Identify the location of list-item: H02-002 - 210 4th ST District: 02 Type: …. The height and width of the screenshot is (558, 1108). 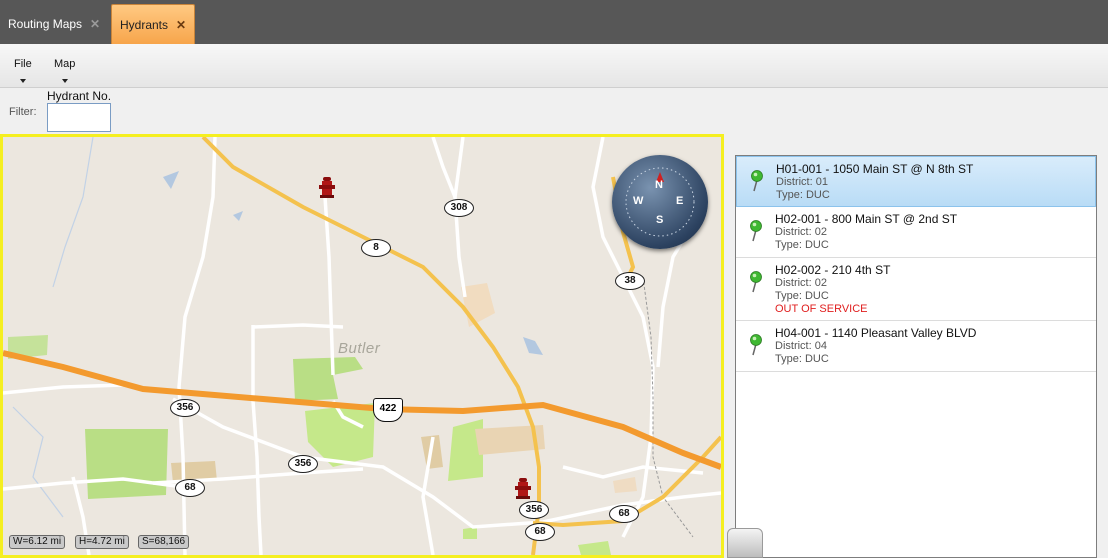
(916, 289).